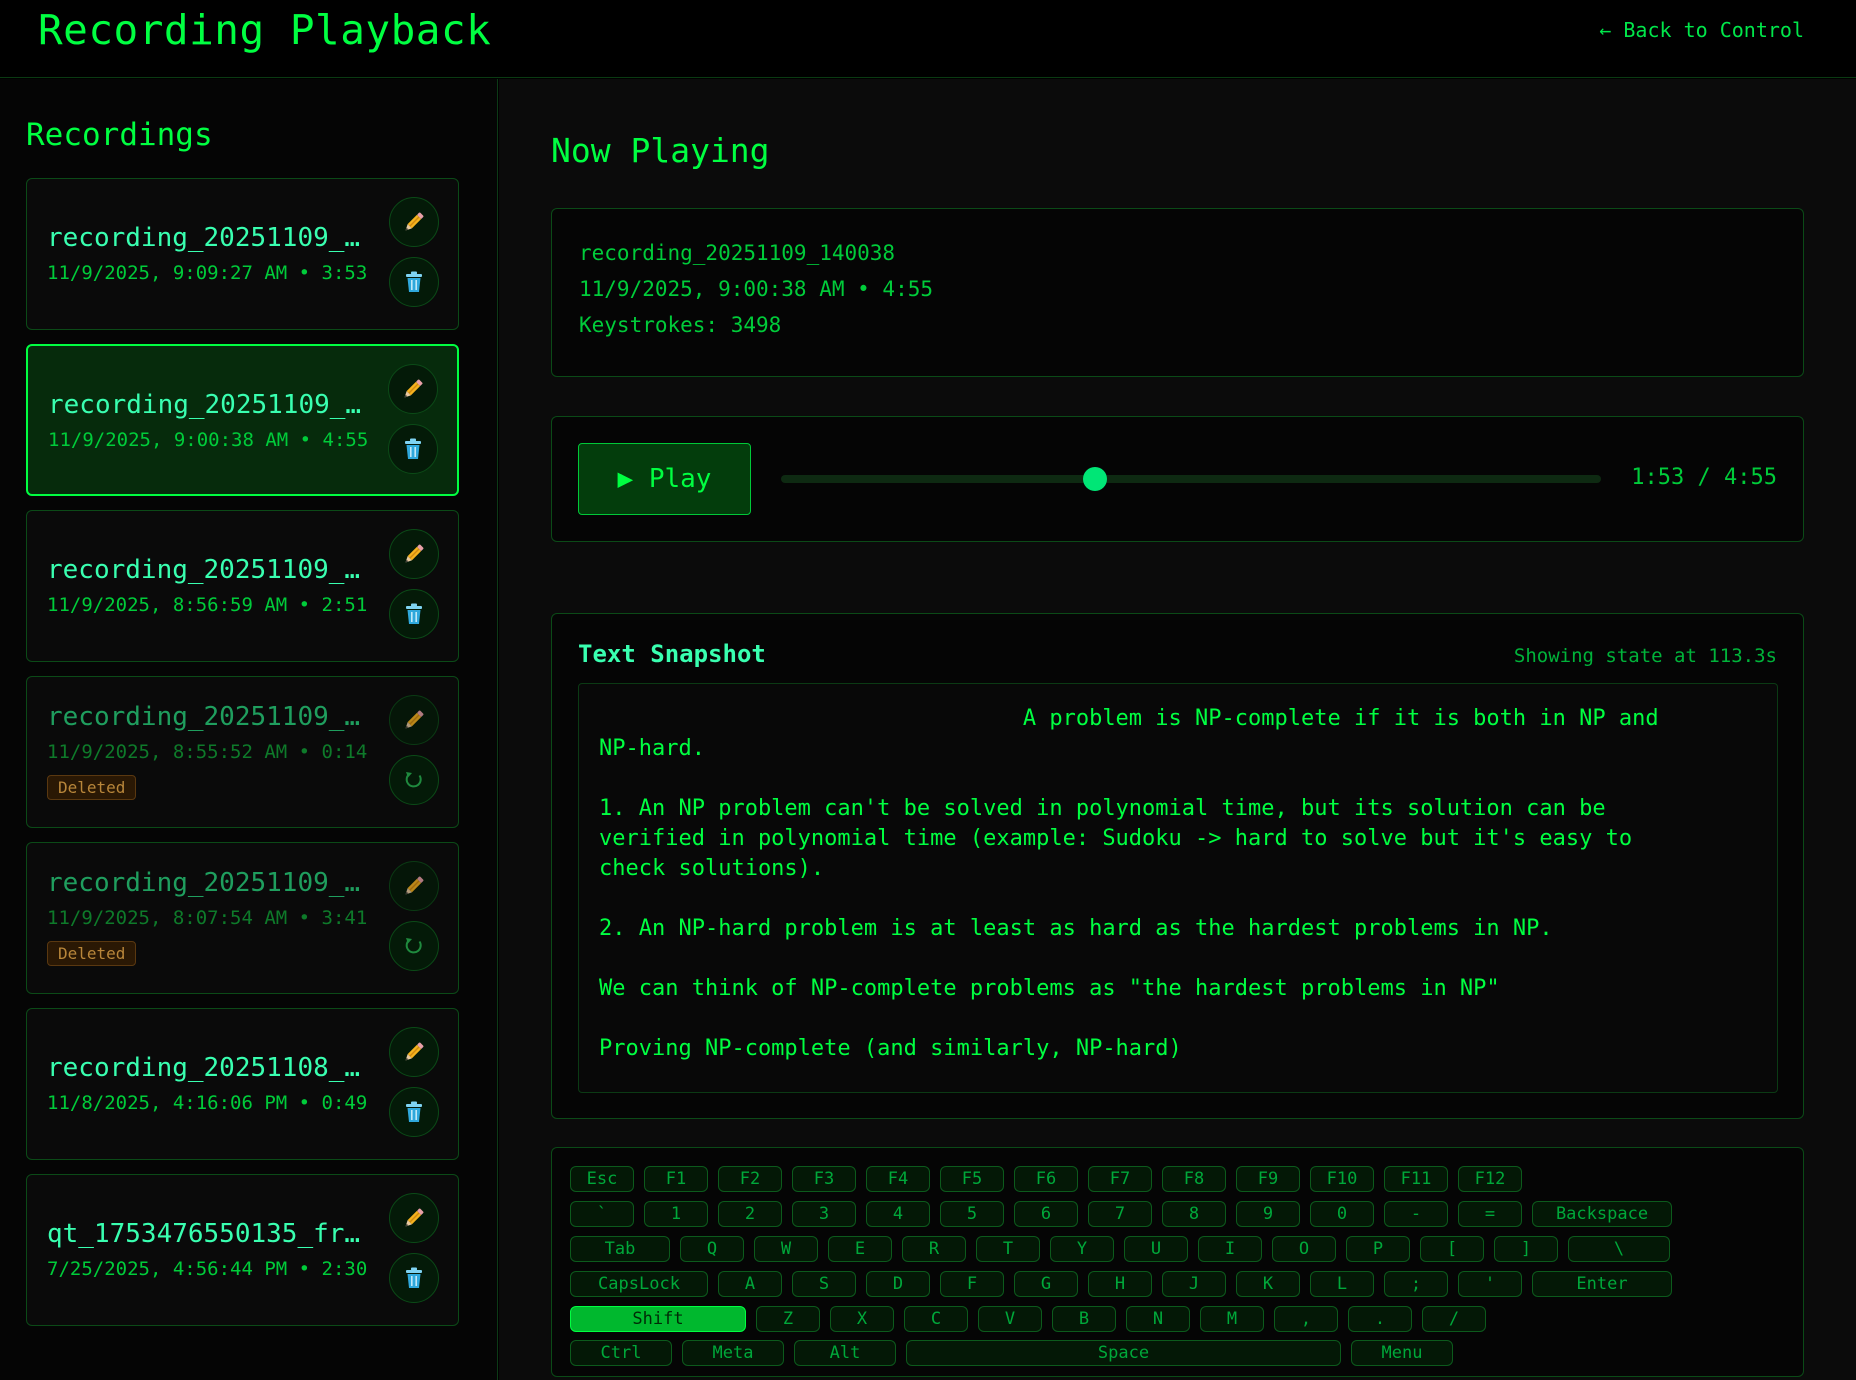 Image resolution: width=1856 pixels, height=1380 pixels. I want to click on key: Tab, so click(620, 1249).